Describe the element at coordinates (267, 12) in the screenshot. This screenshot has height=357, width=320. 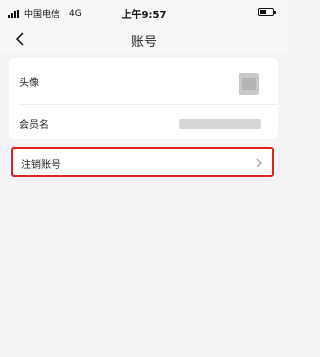
I see `battery-icon` at that location.